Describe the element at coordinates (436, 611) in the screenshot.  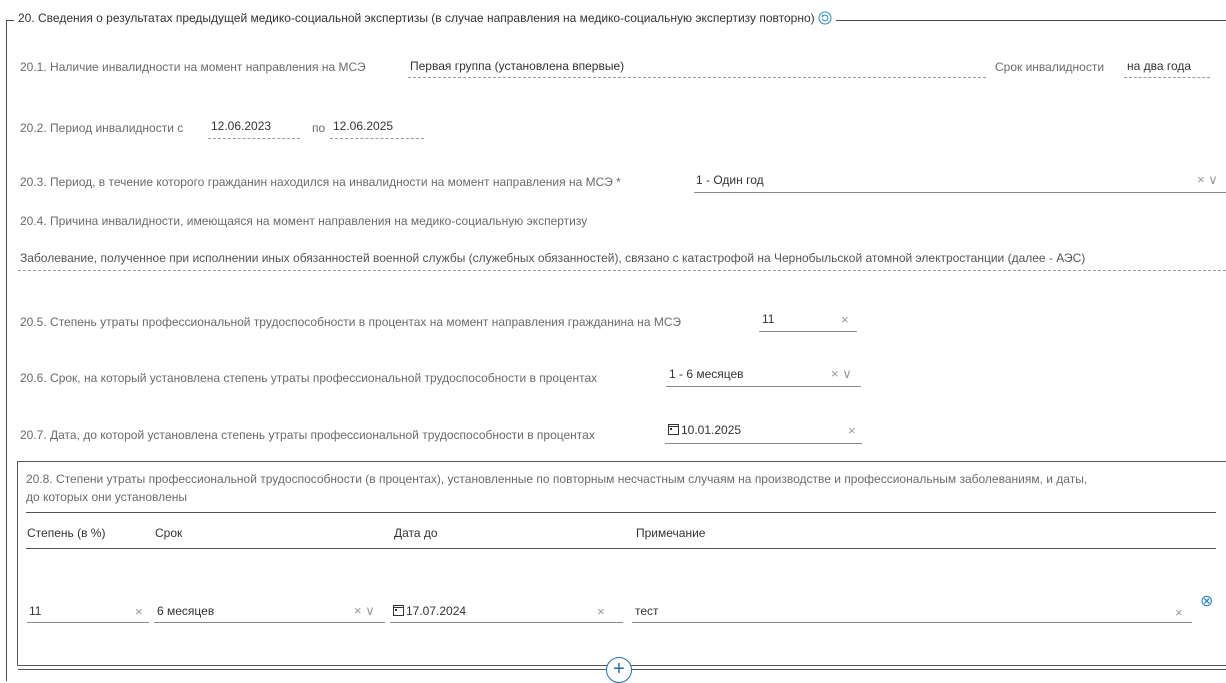
I see `row-date-value: 17.07.2024` at that location.